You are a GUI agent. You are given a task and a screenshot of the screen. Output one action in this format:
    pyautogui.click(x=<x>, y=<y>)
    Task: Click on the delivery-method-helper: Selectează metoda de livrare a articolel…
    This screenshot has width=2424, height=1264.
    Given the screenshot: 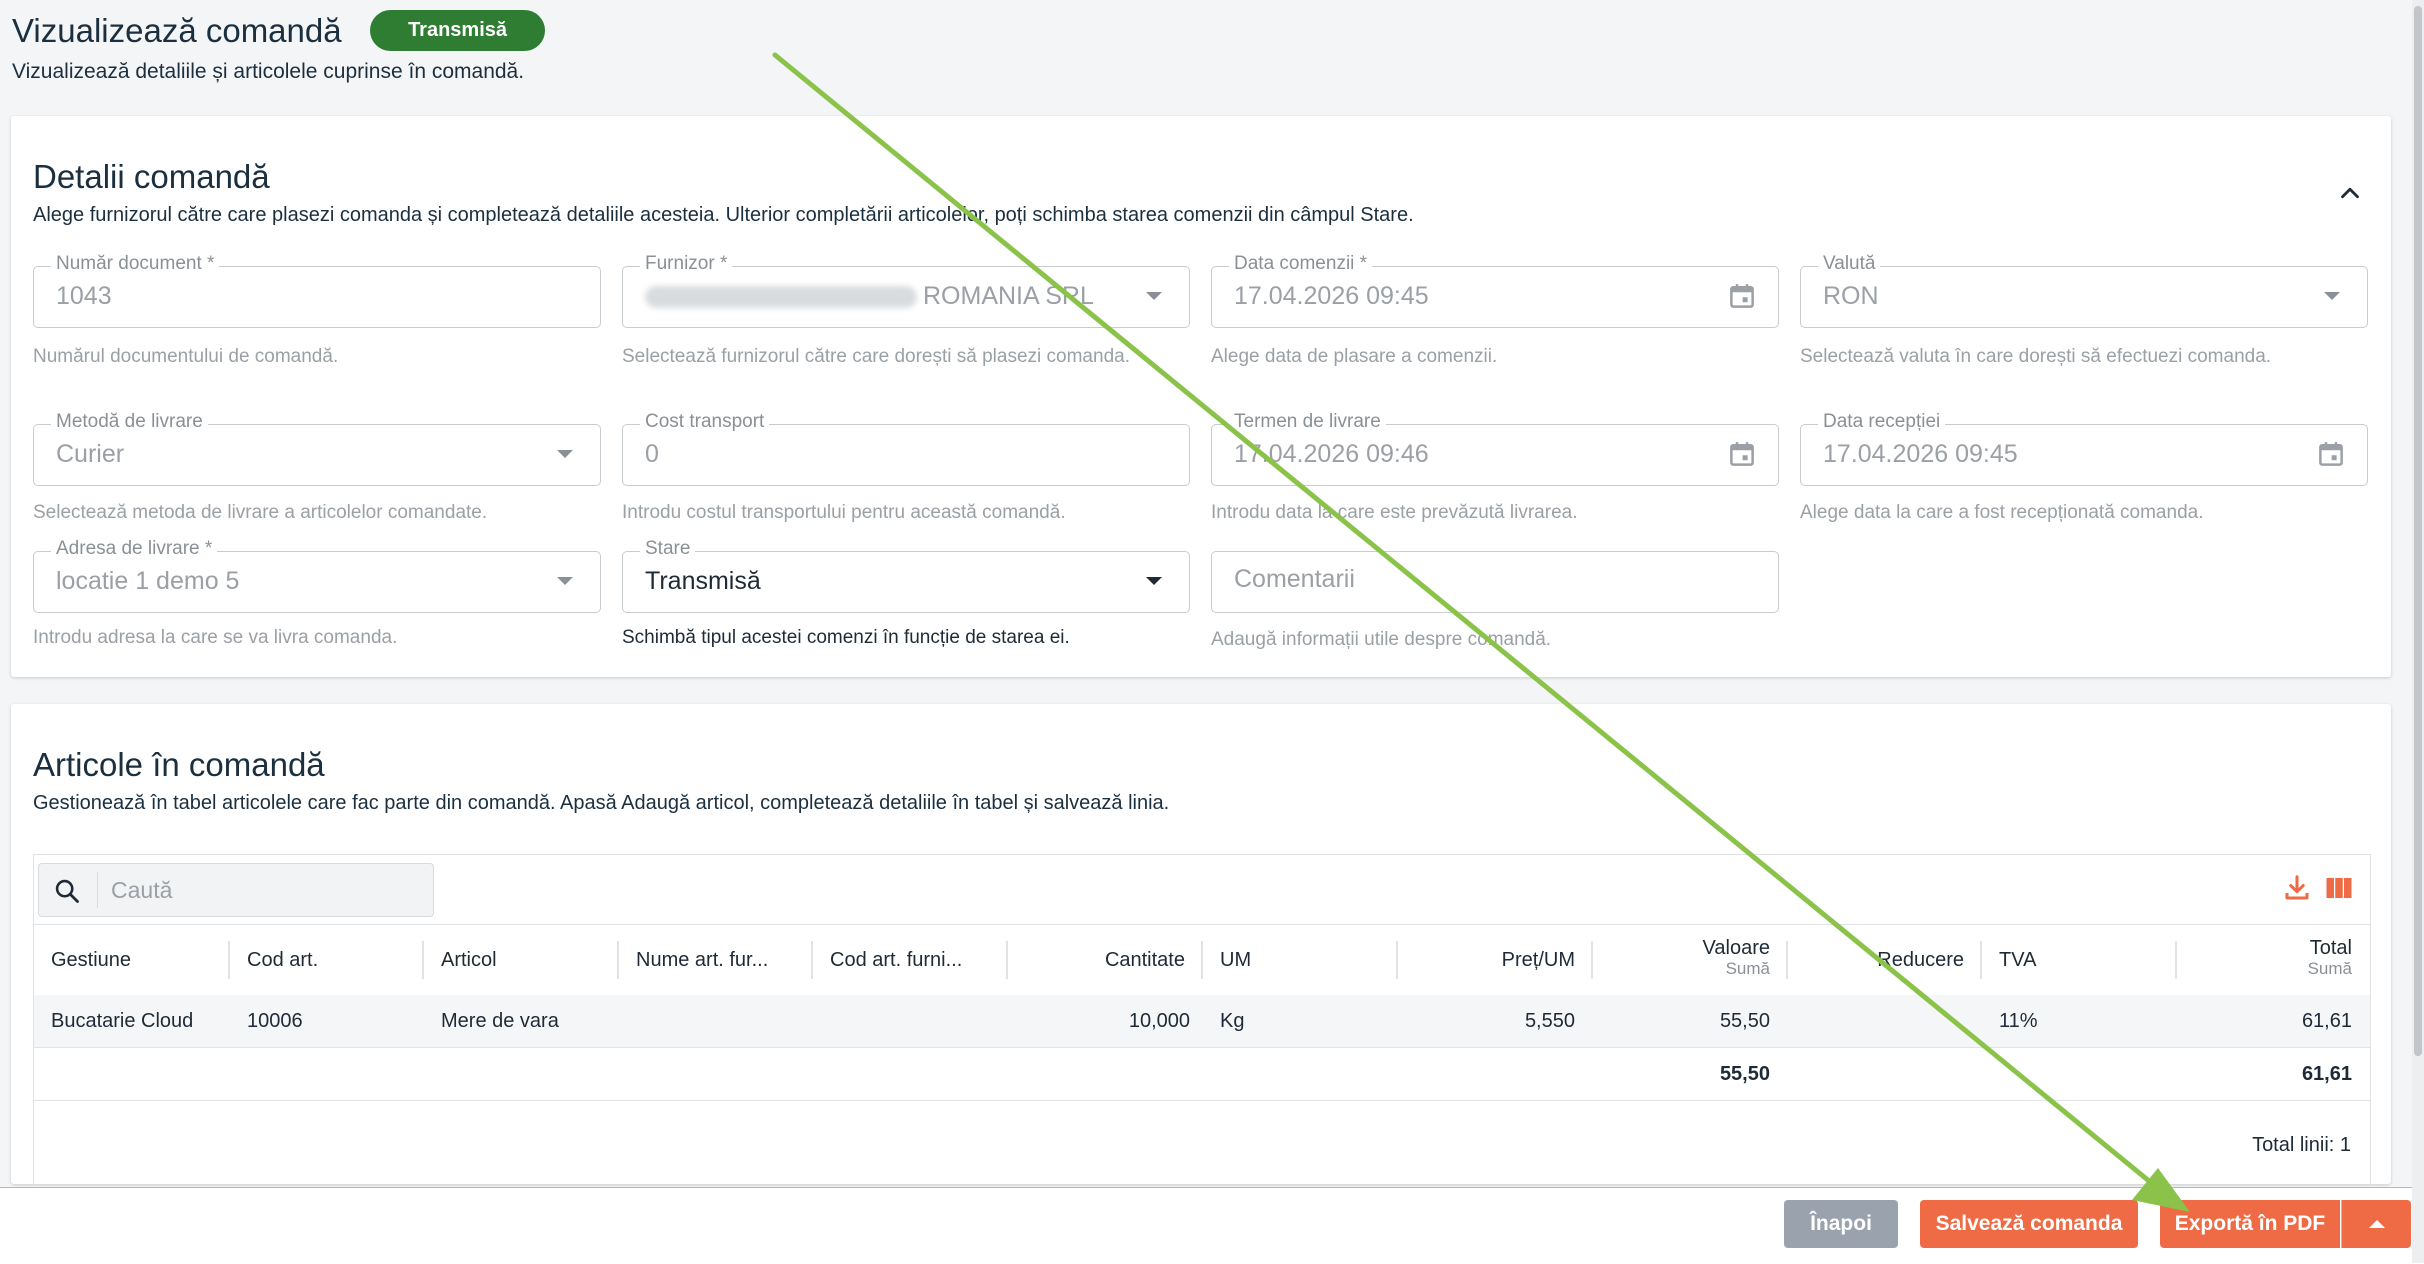 What is the action you would take?
    pyautogui.click(x=260, y=512)
    